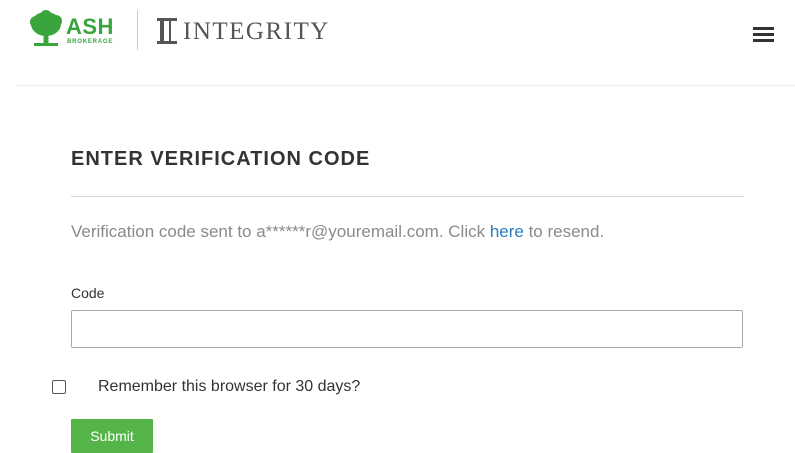  Describe the element at coordinates (112, 436) in the screenshot. I see `submit-button: Submit` at that location.